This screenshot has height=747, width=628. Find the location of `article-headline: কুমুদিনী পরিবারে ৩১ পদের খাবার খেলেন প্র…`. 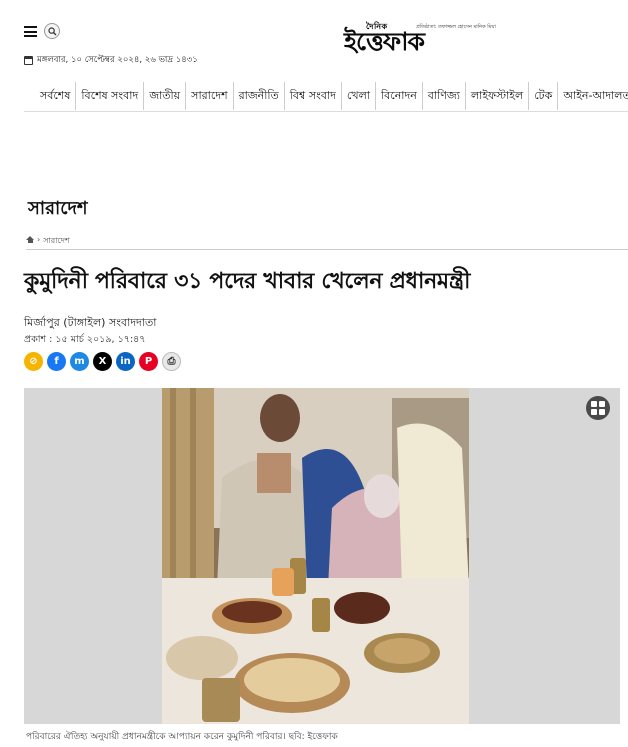

article-headline: কুমুদিনী পরিবারে ৩১ পদের খাবার খেলেন প্র… is located at coordinates (247, 281).